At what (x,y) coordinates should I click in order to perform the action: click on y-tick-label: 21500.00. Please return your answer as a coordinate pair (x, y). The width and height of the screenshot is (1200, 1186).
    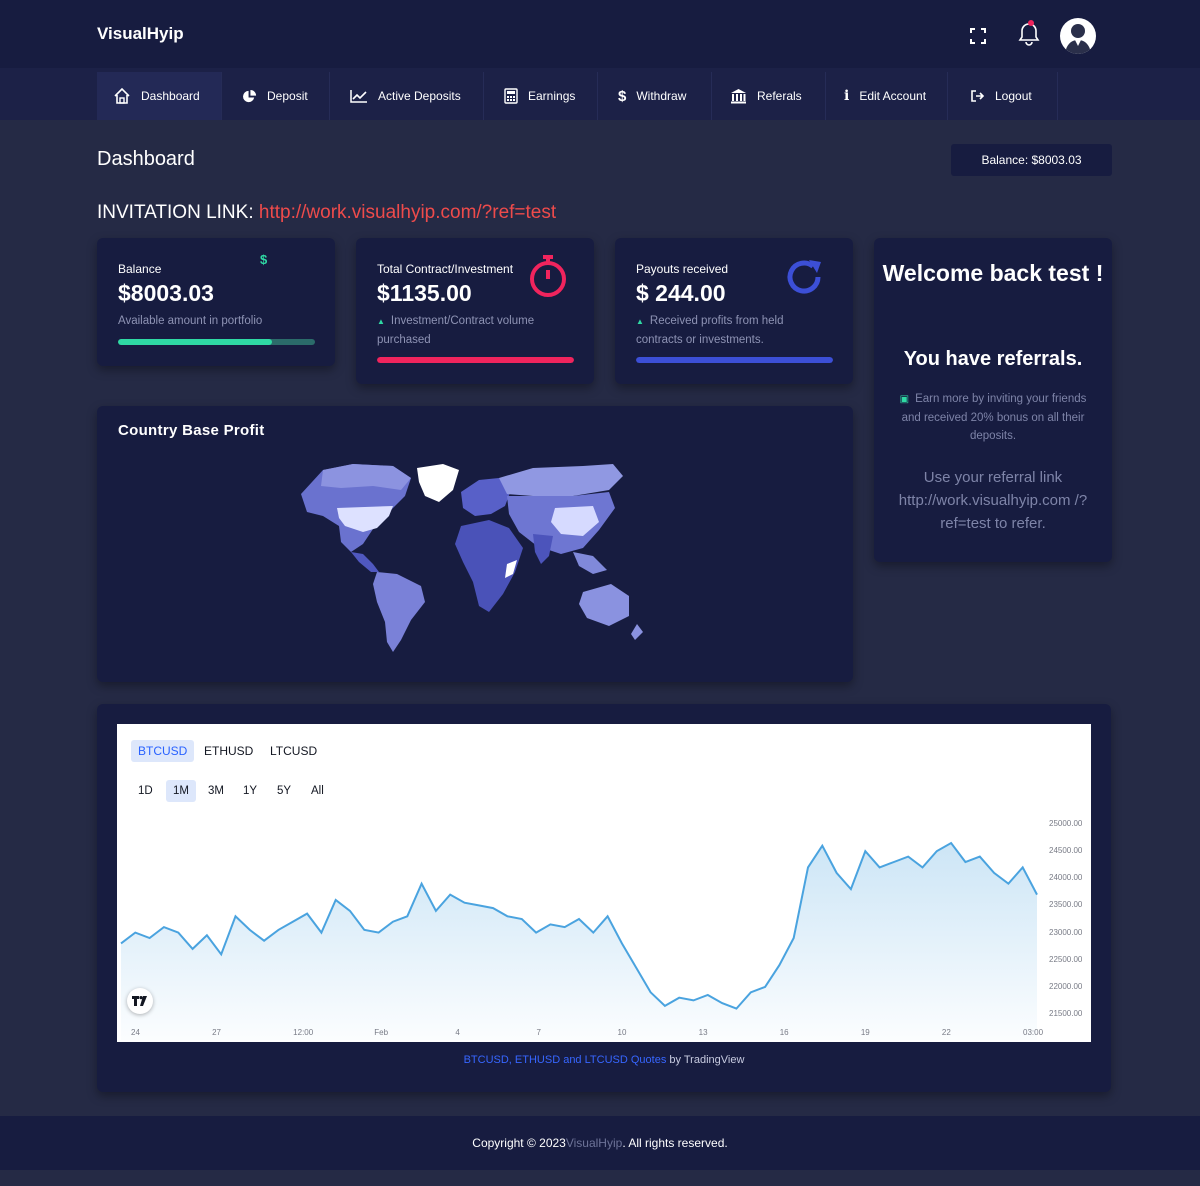
    Looking at the image, I should click on (1066, 1013).